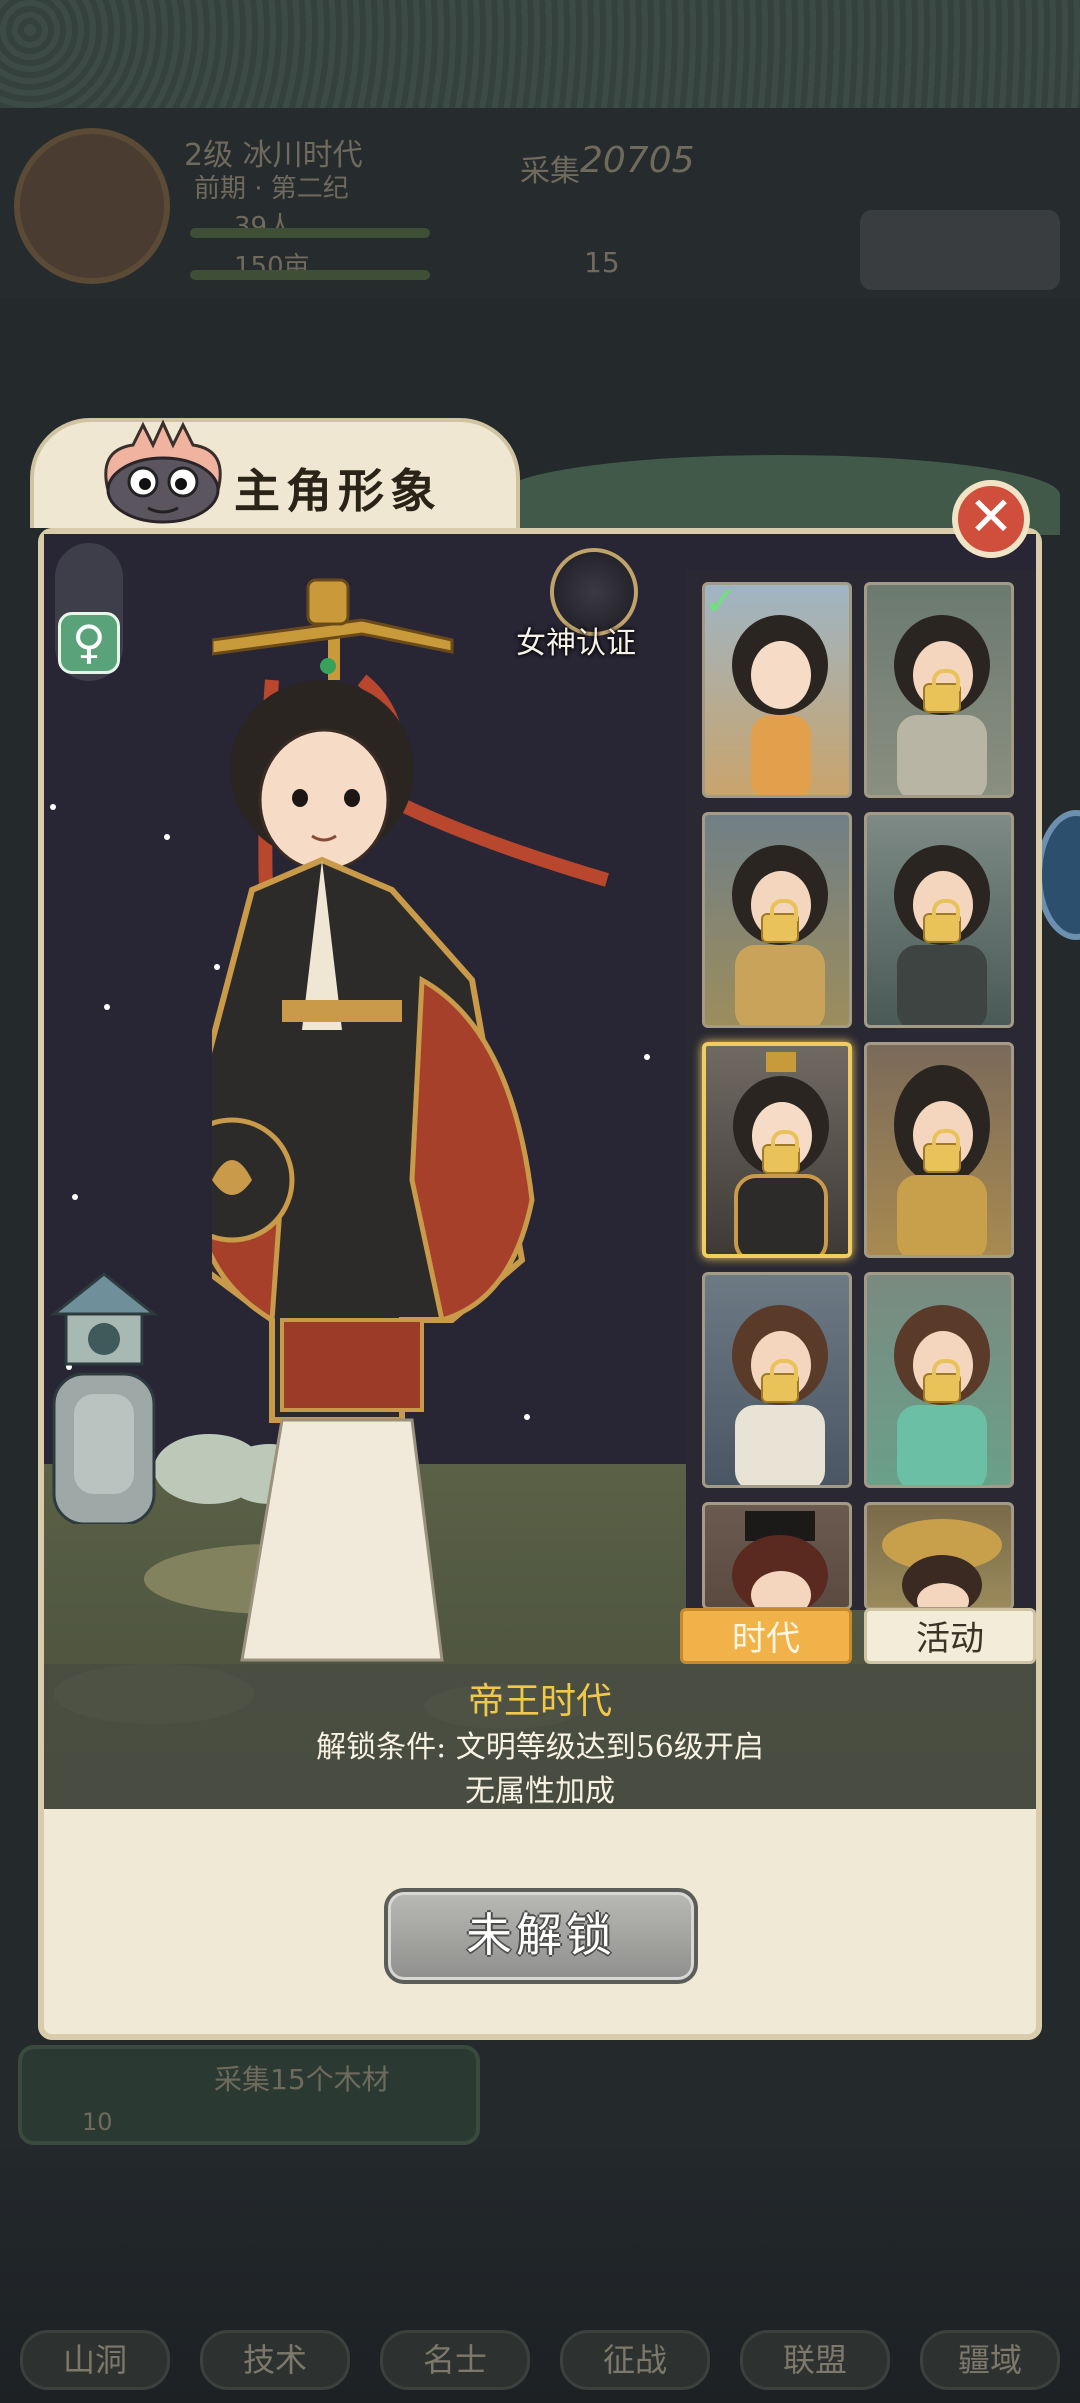 This screenshot has width=1080, height=2403. I want to click on female-gender-icon: ♀, so click(89, 643).